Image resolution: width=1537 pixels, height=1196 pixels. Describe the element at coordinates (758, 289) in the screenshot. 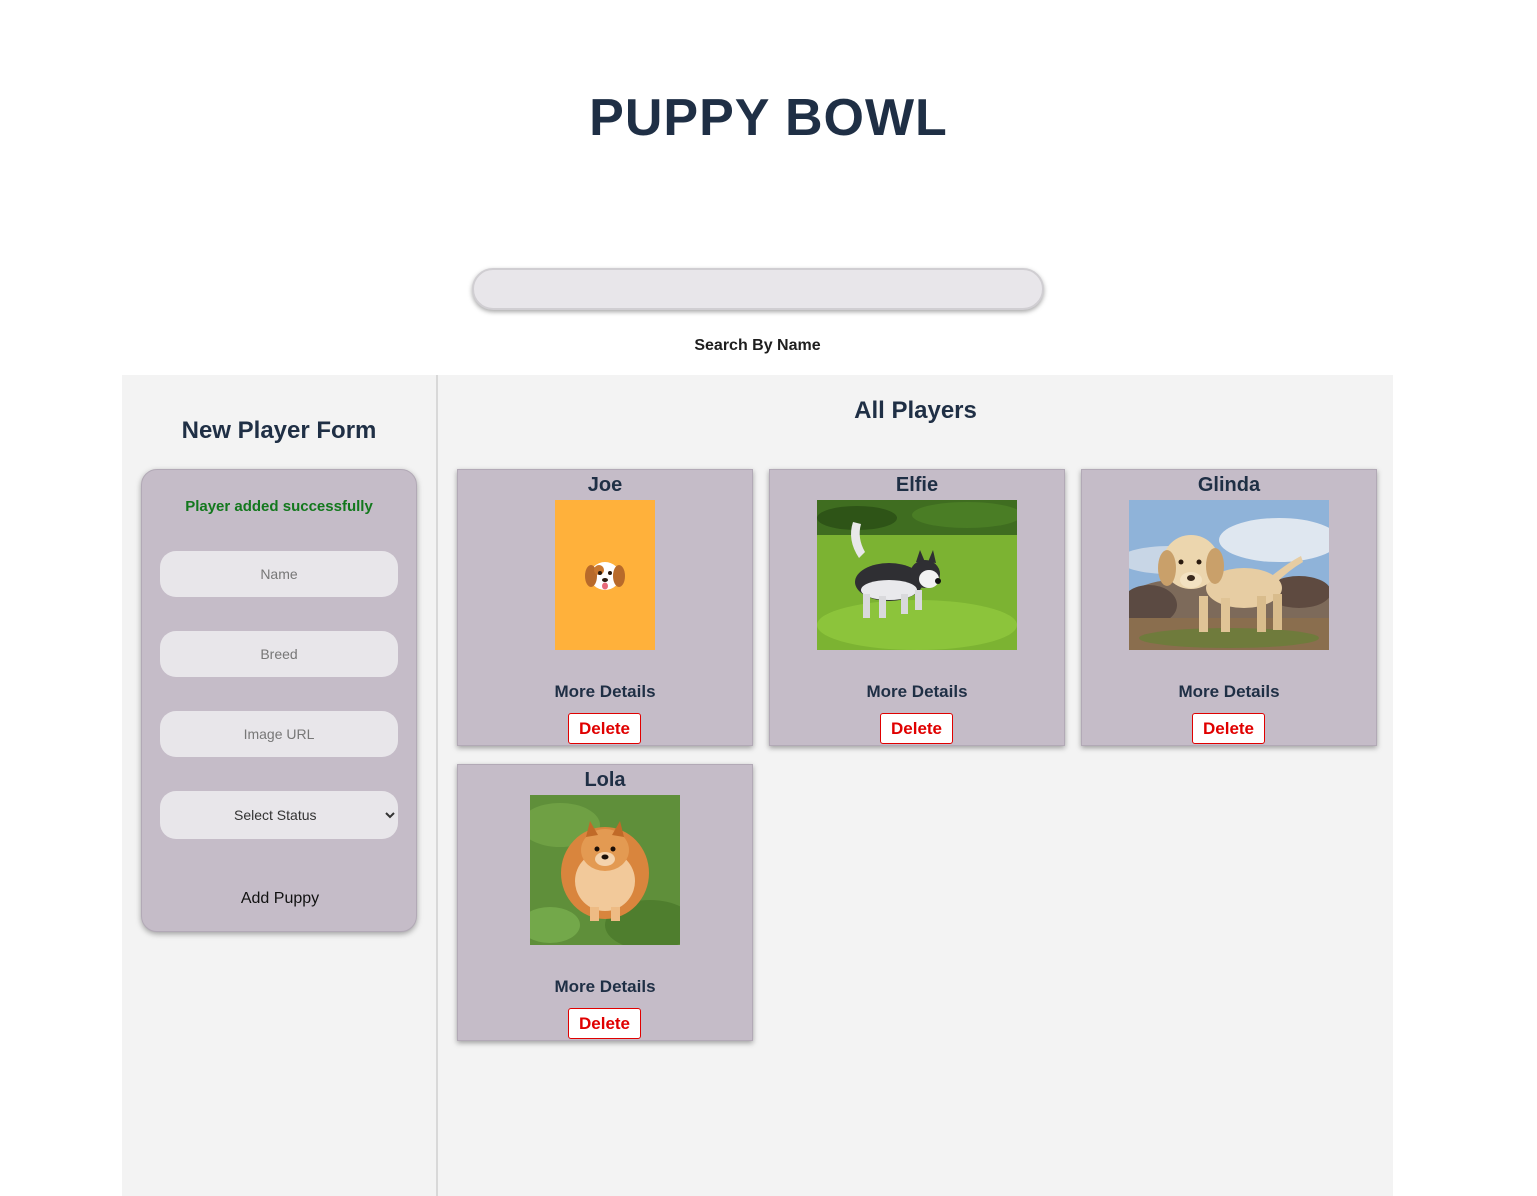

I see `search-input` at that location.